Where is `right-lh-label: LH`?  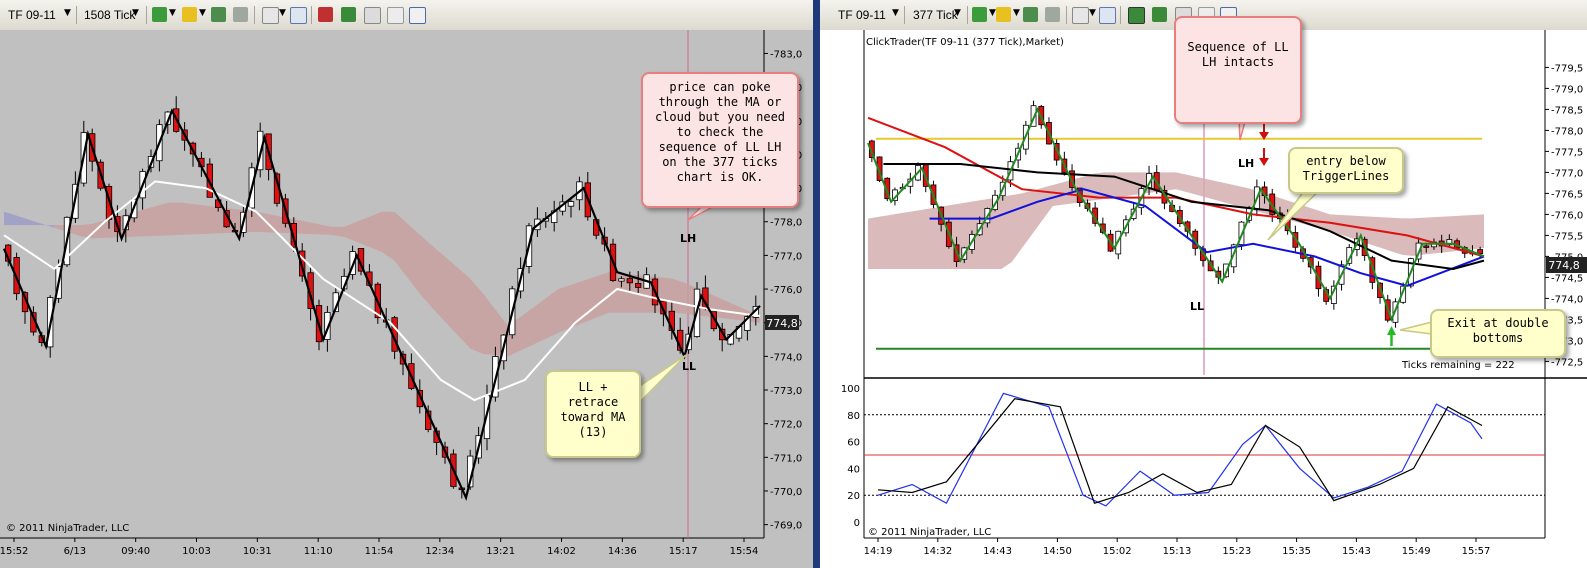 right-lh-label: LH is located at coordinates (1246, 163).